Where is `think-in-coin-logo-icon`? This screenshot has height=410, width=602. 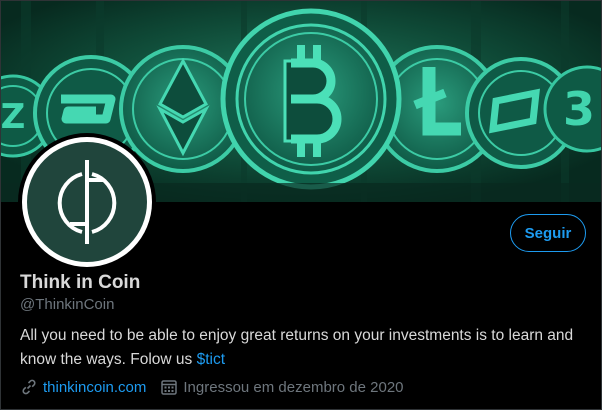 think-in-coin-logo-icon is located at coordinates (87, 202).